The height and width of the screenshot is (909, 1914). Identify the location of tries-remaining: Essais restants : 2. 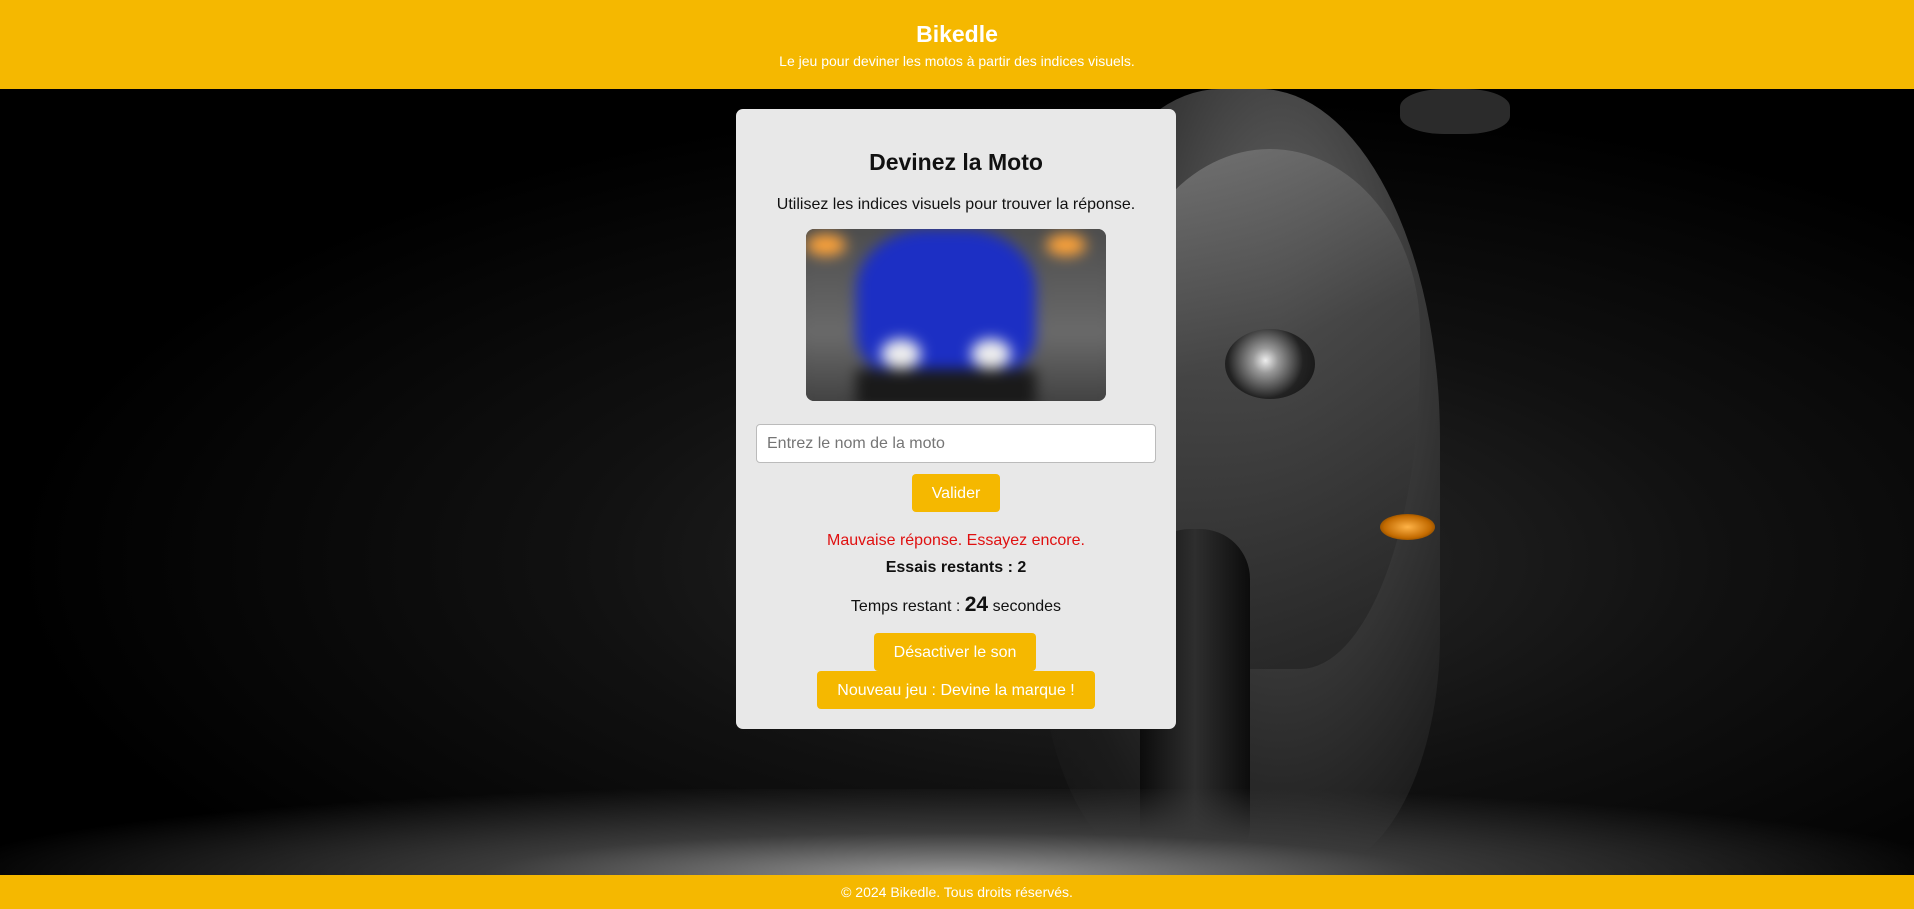
(956, 567).